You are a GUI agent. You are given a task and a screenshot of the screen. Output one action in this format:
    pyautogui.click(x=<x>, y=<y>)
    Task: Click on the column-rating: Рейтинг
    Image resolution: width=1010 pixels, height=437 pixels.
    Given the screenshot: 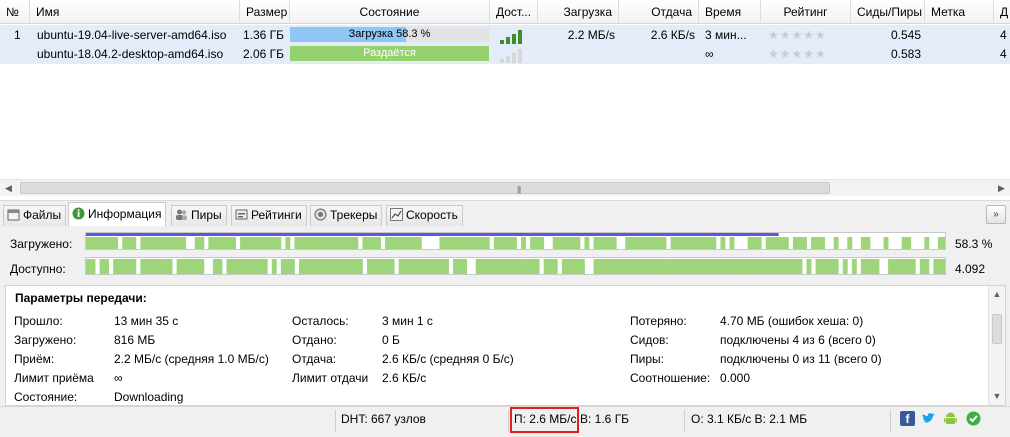 What is the action you would take?
    pyautogui.click(x=806, y=12)
    